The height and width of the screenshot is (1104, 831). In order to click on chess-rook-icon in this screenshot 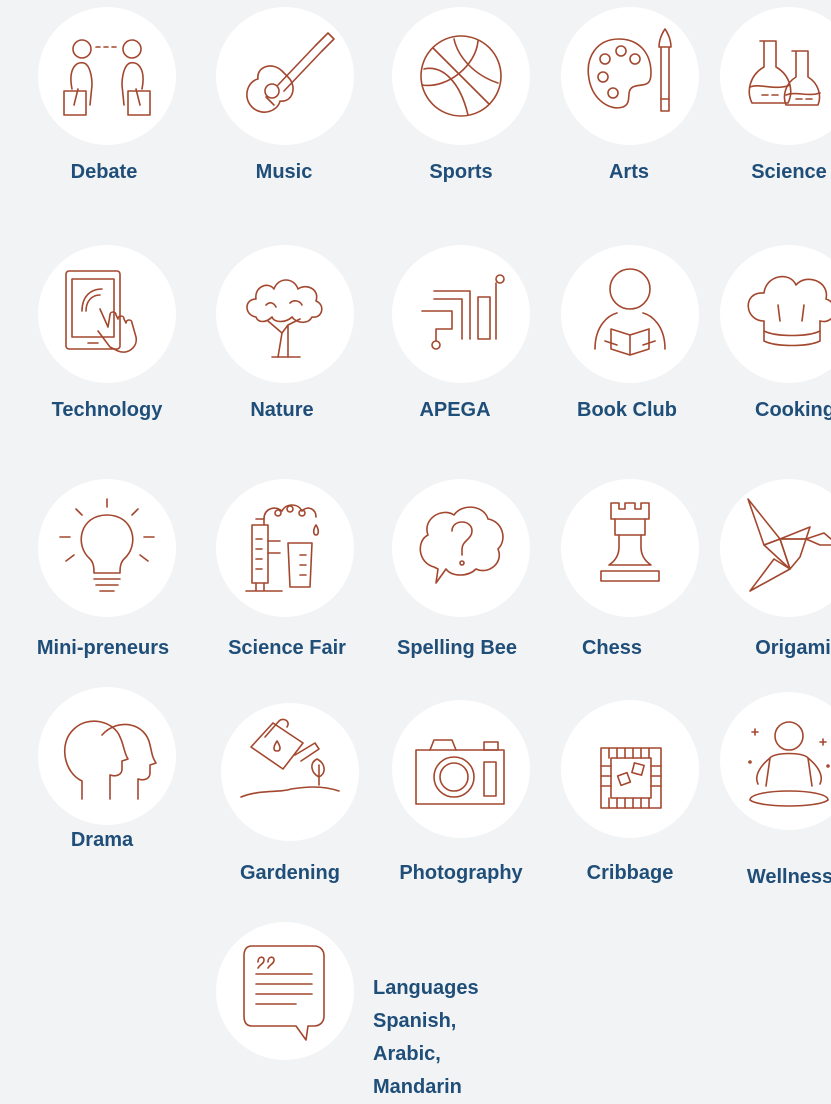, I will do `click(630, 548)`.